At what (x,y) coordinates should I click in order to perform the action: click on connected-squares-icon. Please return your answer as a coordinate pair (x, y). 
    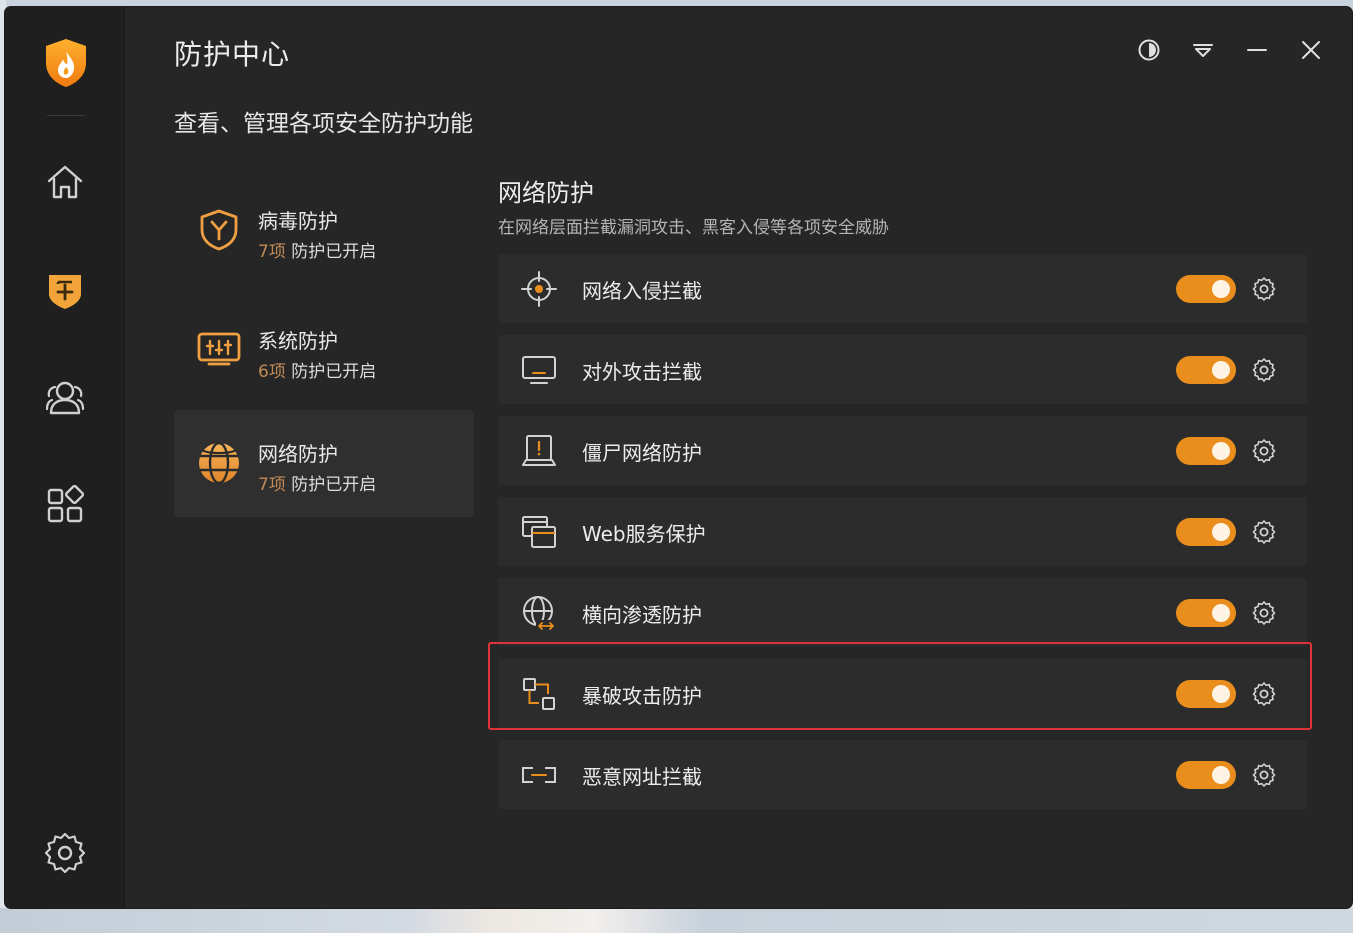
    Looking at the image, I should click on (539, 694).